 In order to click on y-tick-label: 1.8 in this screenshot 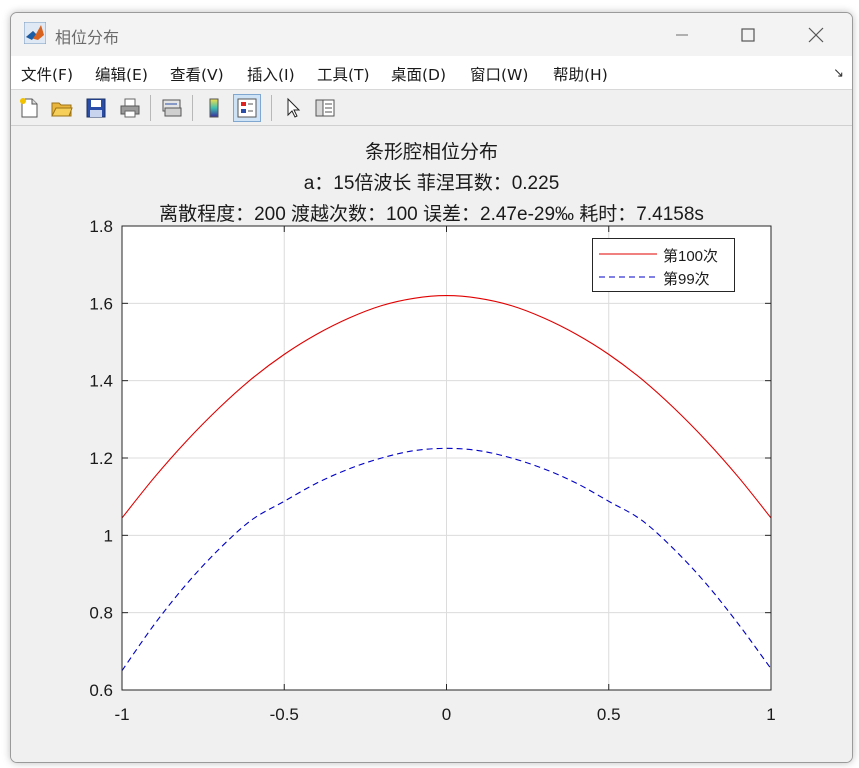, I will do `click(101, 226)`.